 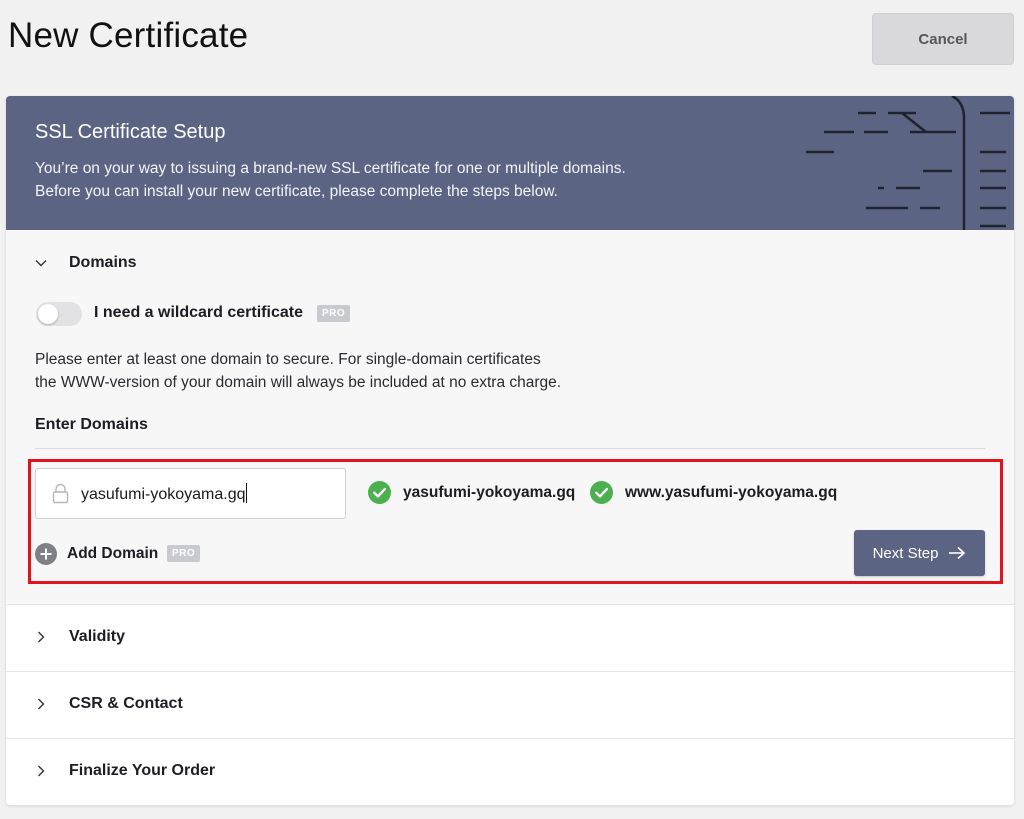 I want to click on section-header-validity: Validity, so click(x=510, y=637).